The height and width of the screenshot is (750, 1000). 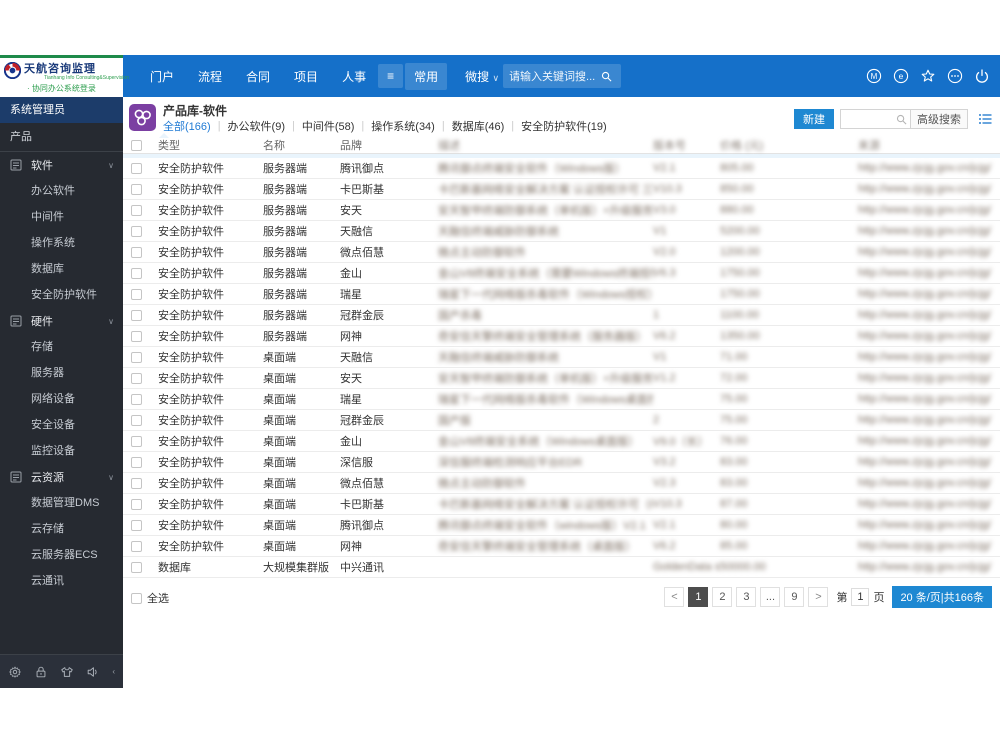 I want to click on page-button-3: 3, so click(x=746, y=597).